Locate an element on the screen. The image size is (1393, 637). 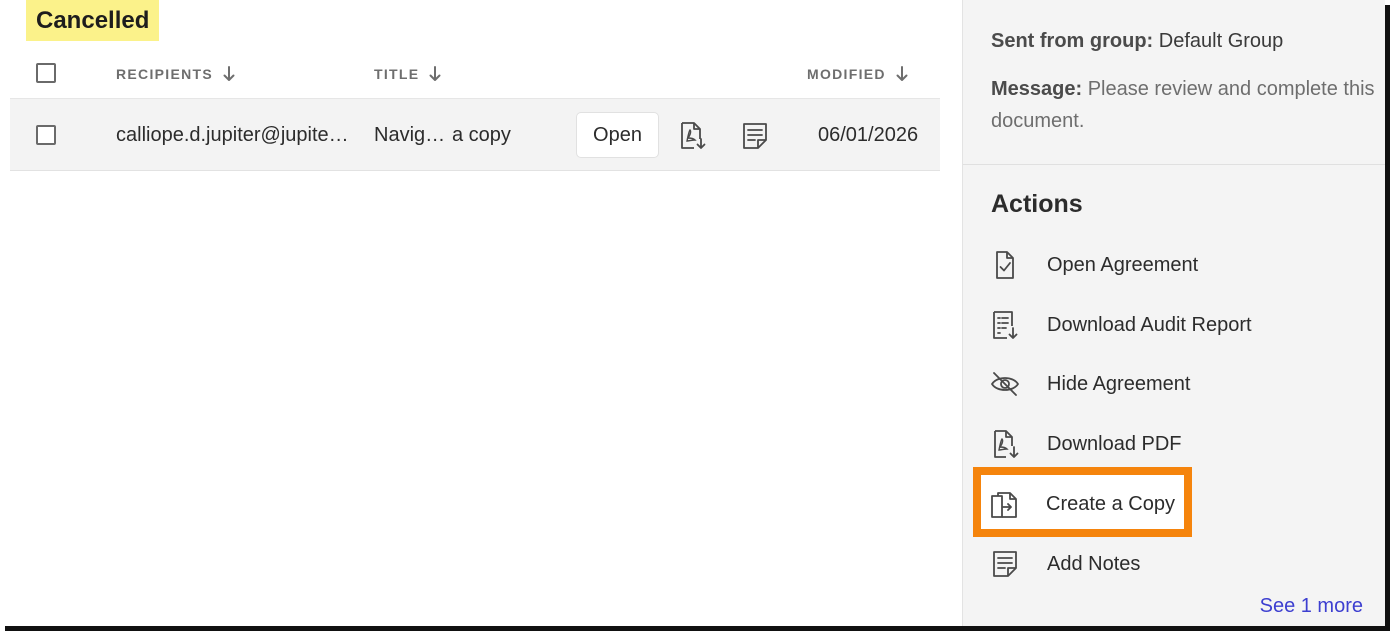
message-value: Please review and complete this is located at coordinates (1231, 89).